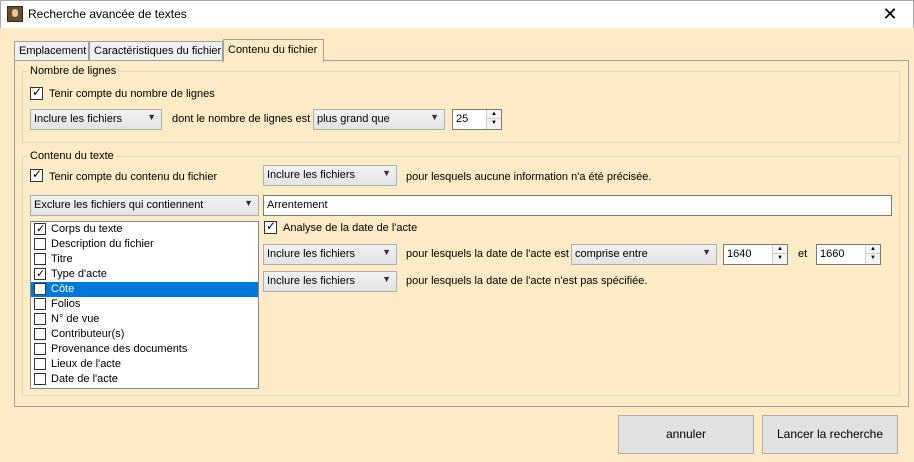  What do you see at coordinates (755, 254) in the screenshot?
I see `date-from-input: 1640 ▲ ▼` at bounding box center [755, 254].